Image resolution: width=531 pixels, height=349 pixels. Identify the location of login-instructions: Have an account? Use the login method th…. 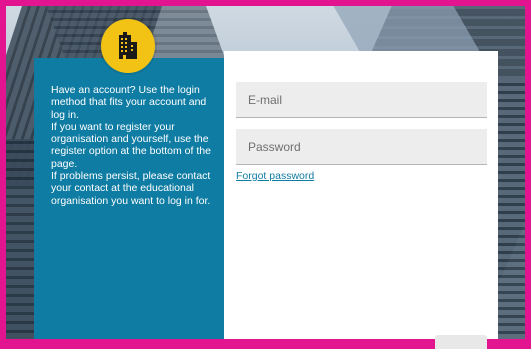
(131, 145).